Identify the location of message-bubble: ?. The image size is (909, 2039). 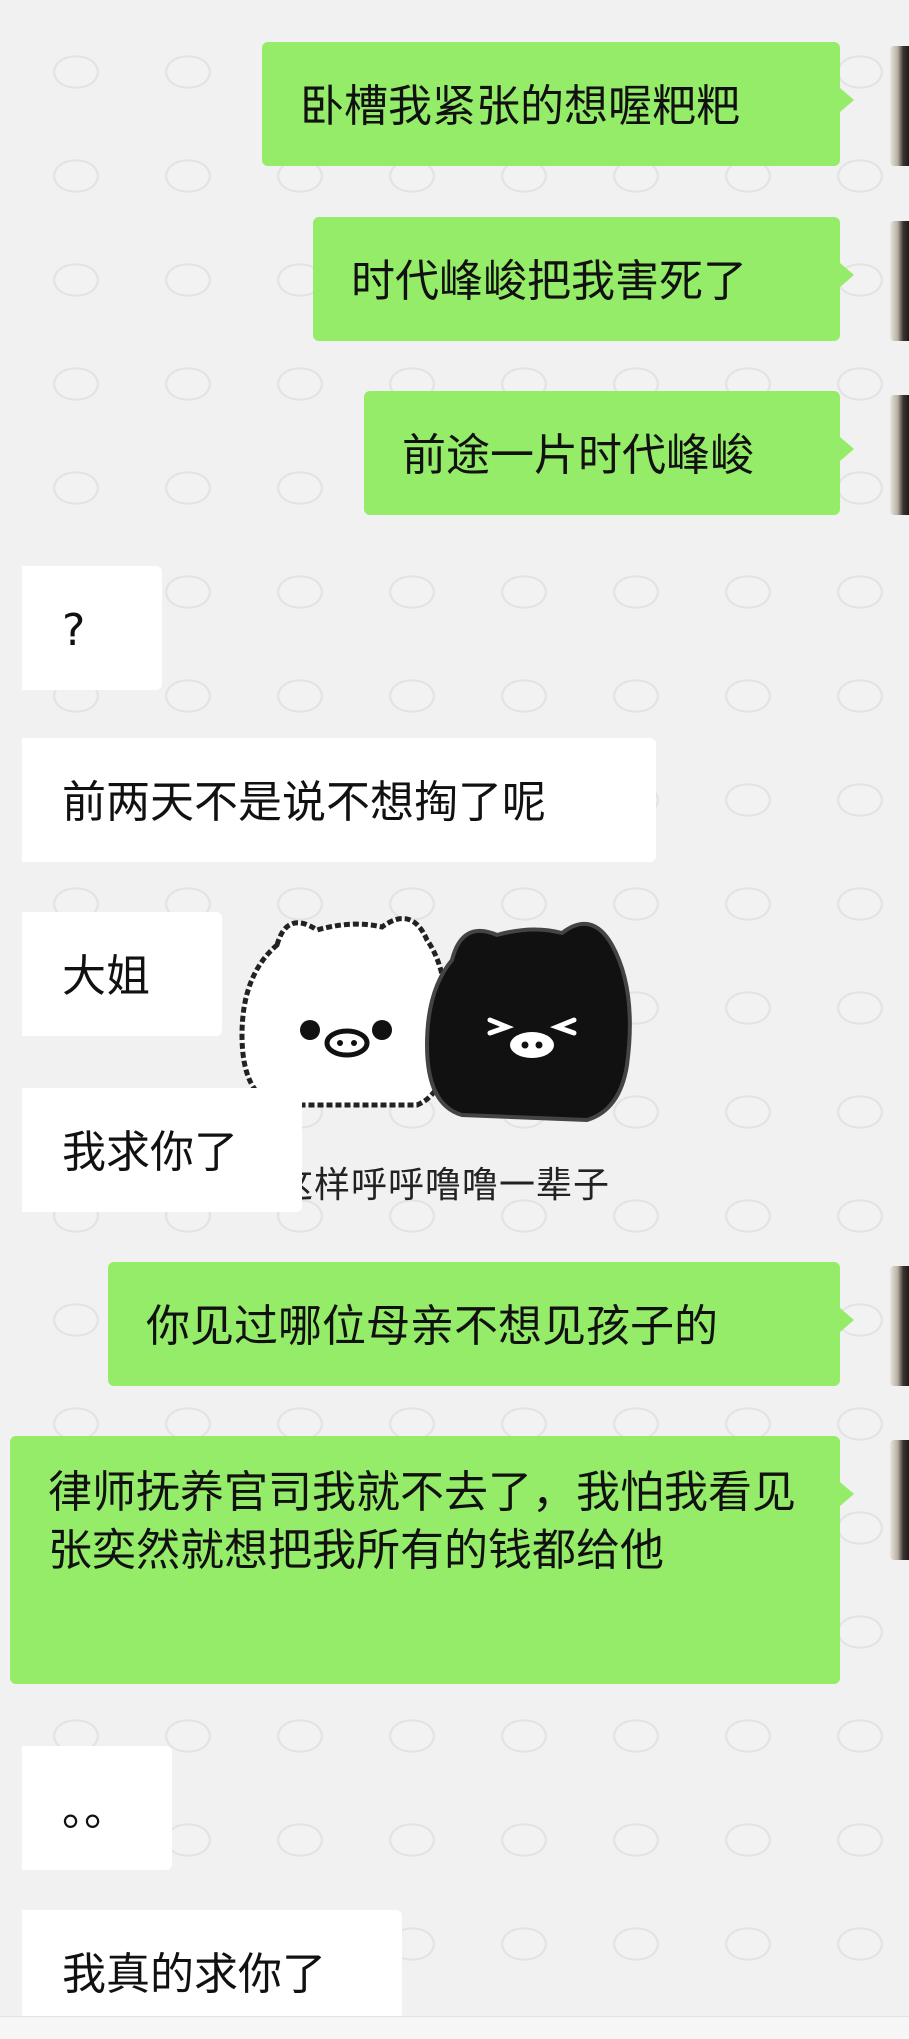
(92, 628).